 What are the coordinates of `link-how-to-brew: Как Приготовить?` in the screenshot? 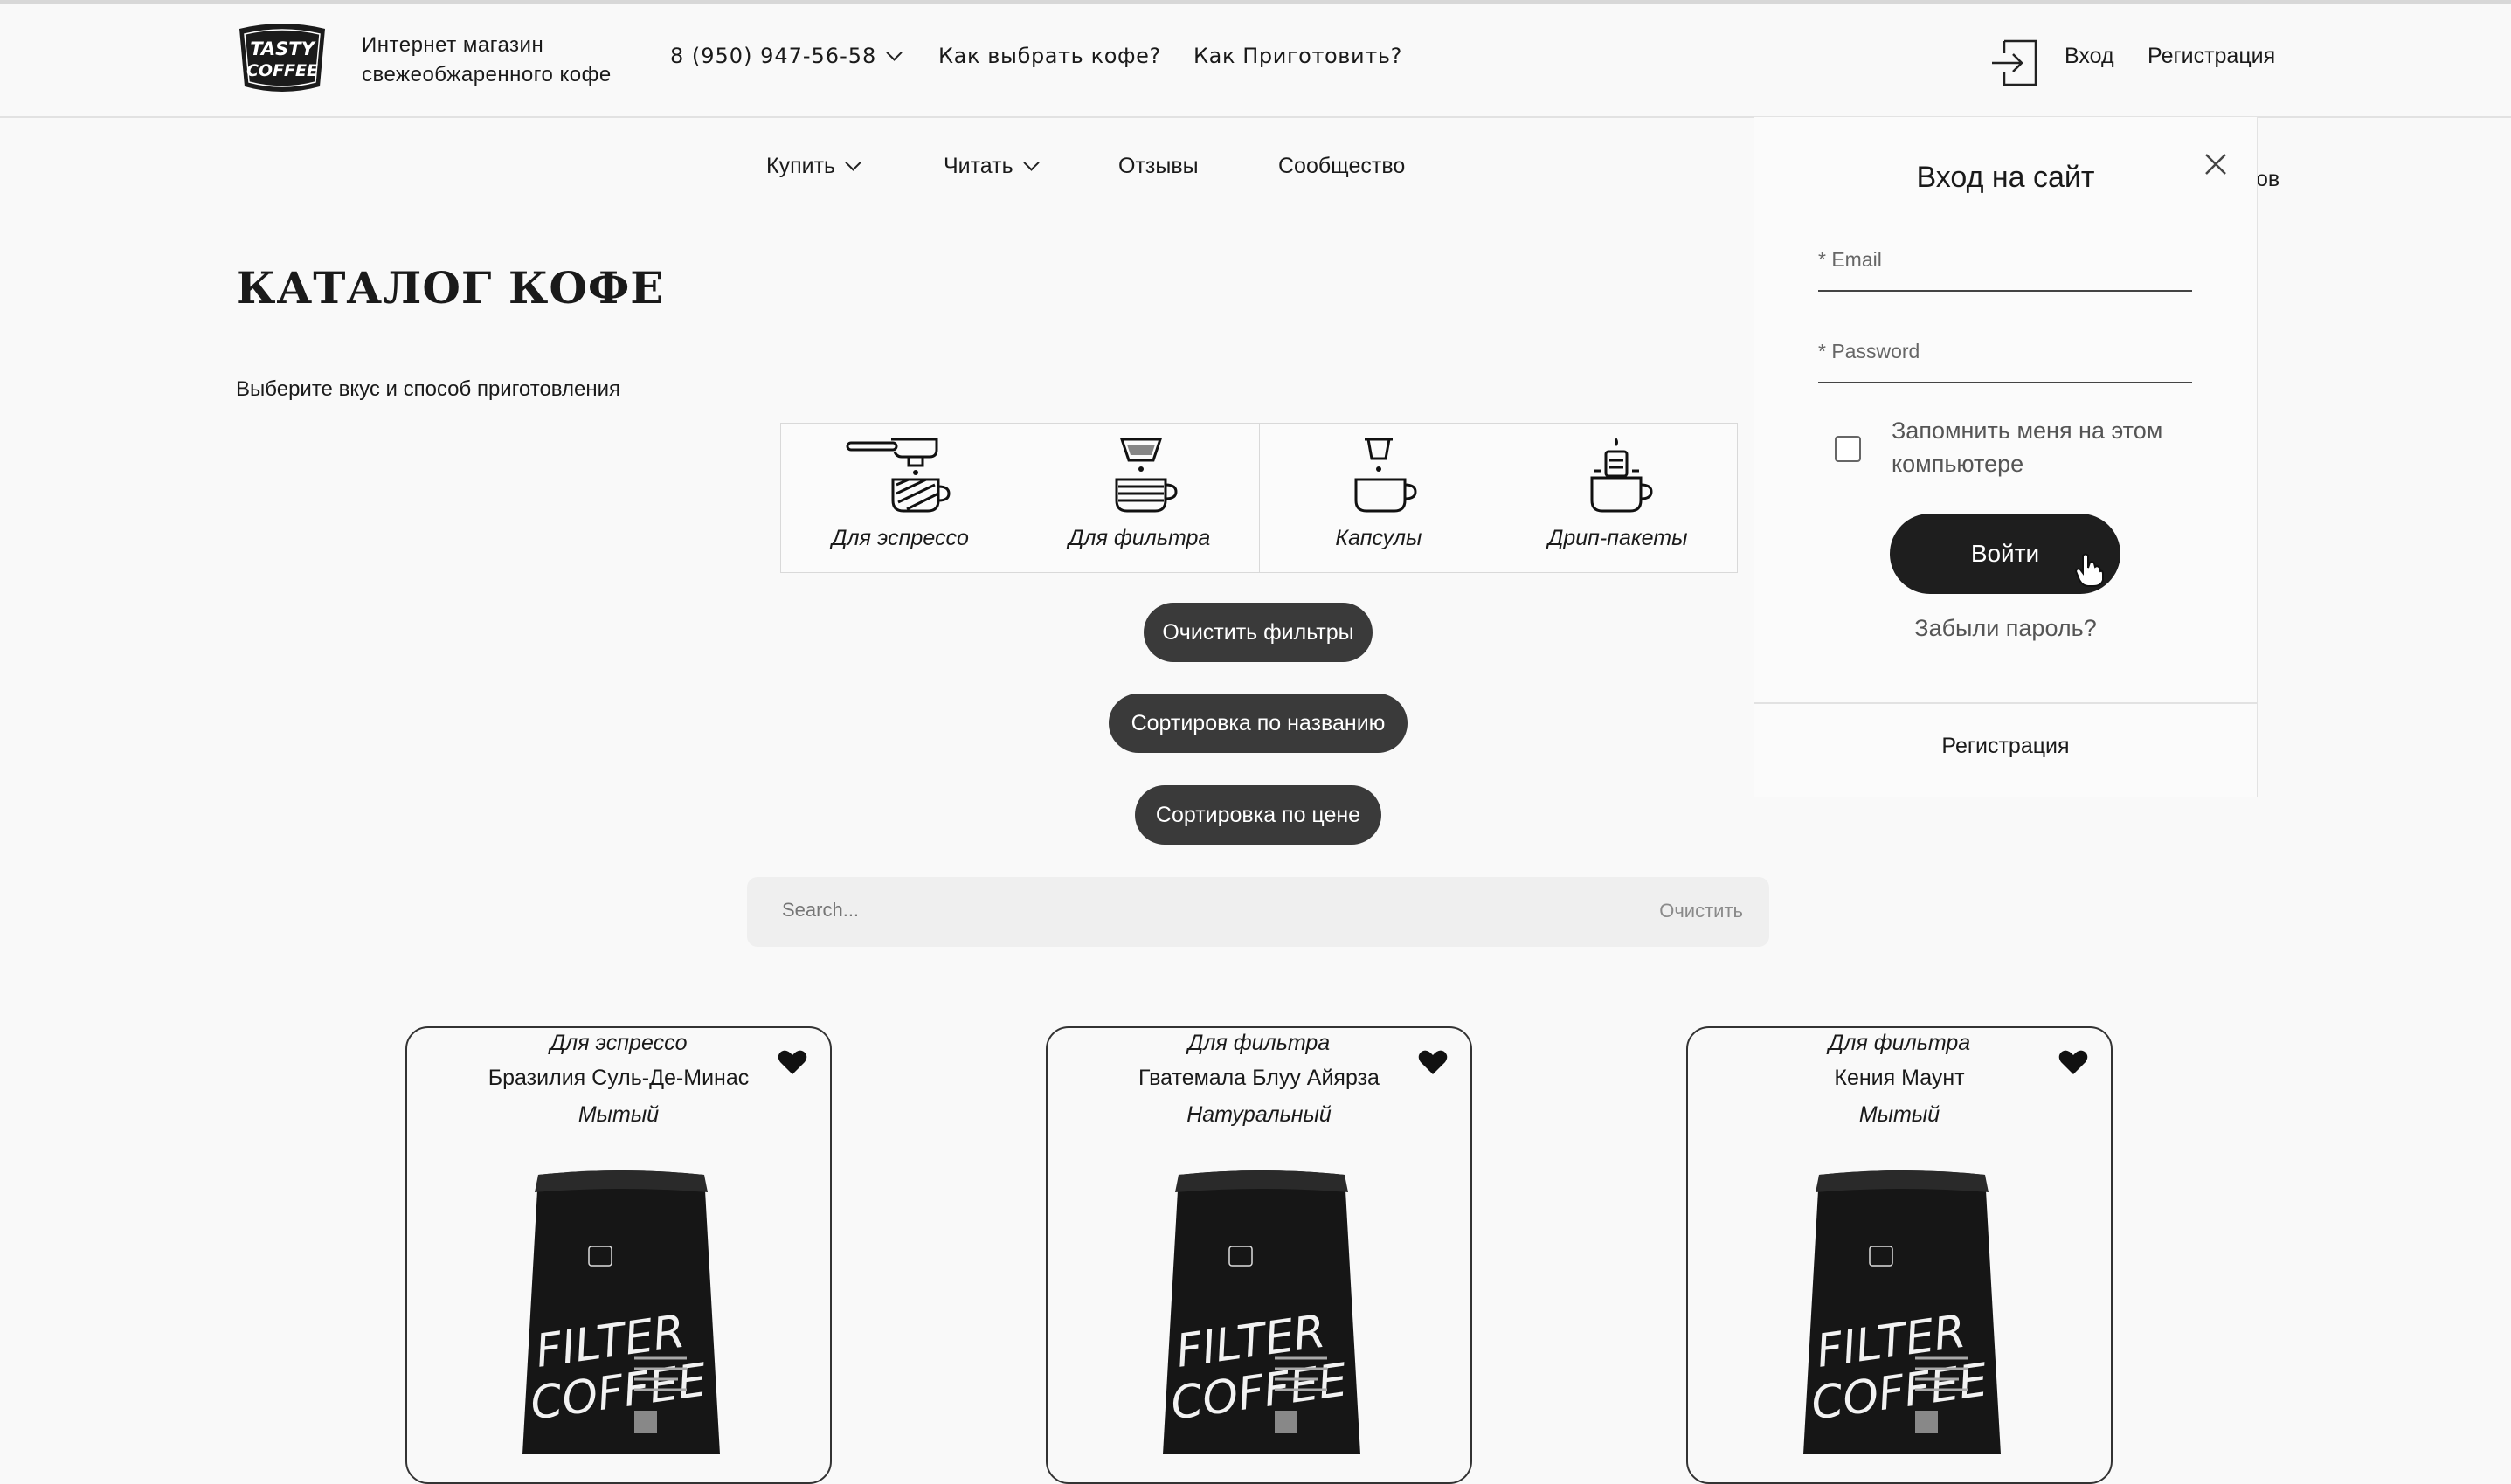 It's located at (1297, 56).